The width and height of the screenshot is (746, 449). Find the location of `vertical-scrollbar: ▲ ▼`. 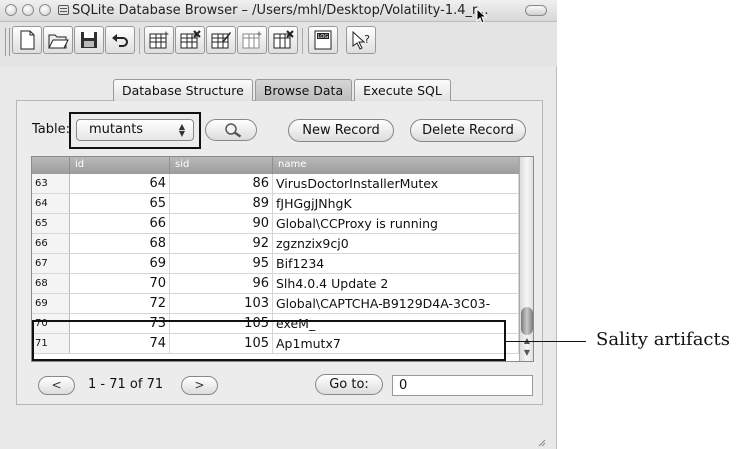

vertical-scrollbar: ▲ ▼ is located at coordinates (526, 259).